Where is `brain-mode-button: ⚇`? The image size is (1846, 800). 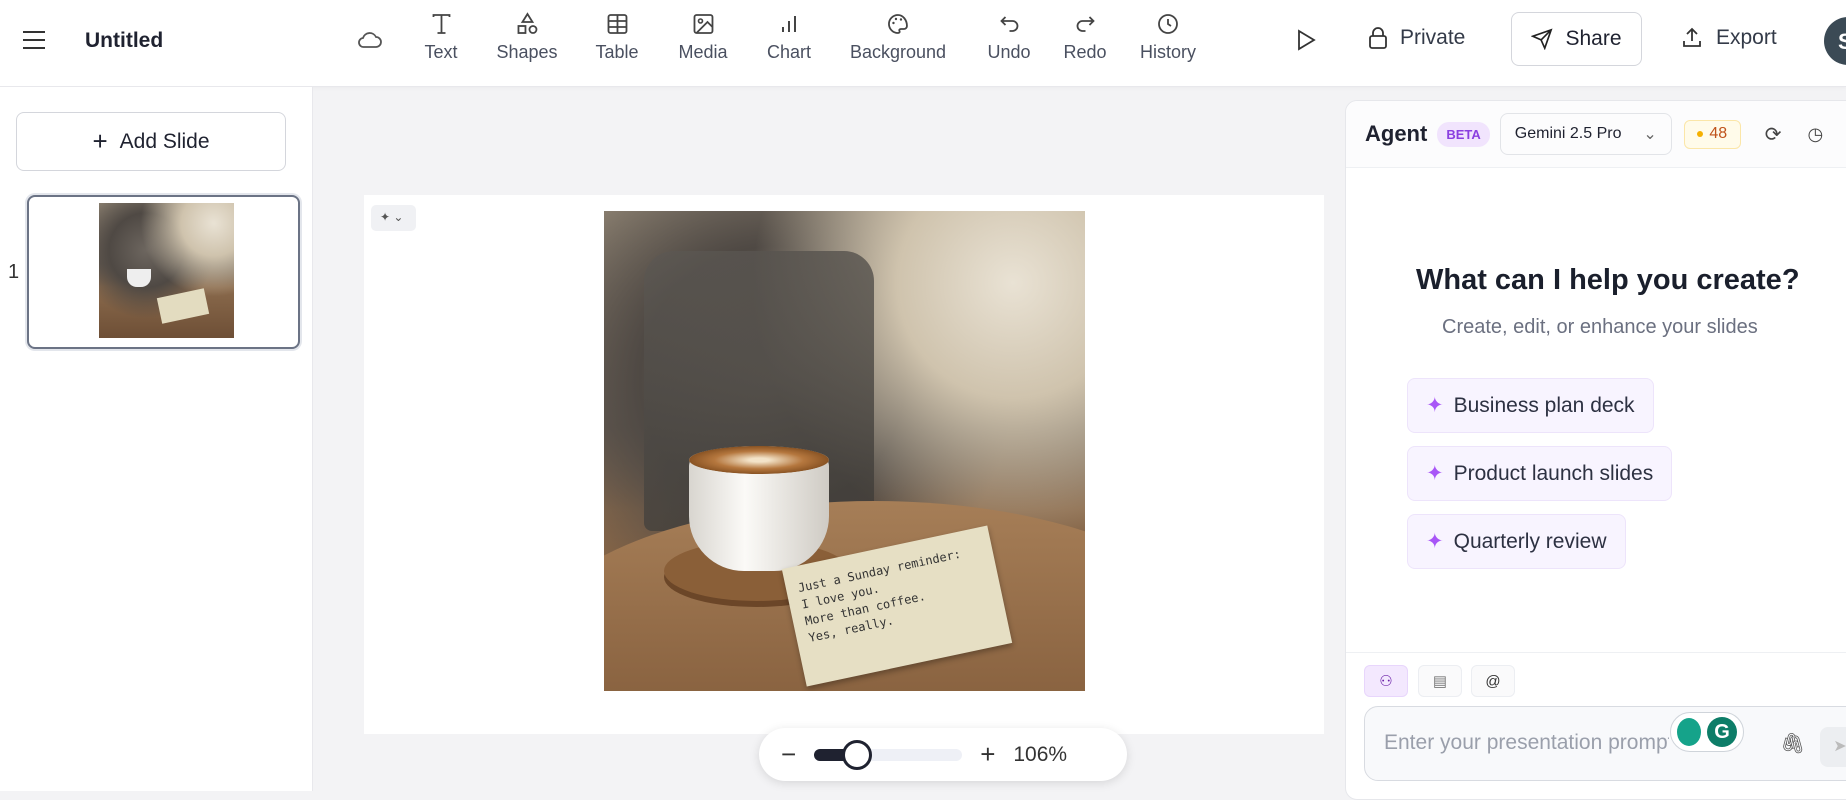 brain-mode-button: ⚇ is located at coordinates (1386, 681).